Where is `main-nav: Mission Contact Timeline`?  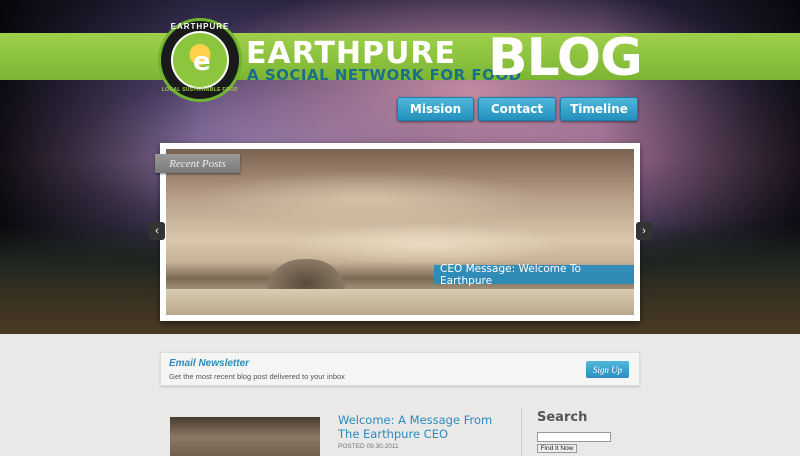 main-nav: Mission Contact Timeline is located at coordinates (517, 109).